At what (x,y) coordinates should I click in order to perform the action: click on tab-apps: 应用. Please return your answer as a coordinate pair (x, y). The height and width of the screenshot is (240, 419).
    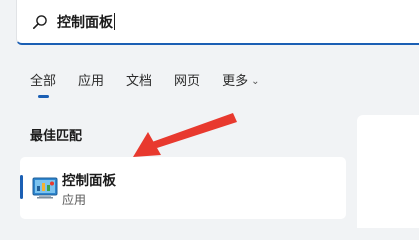
    Looking at the image, I should click on (91, 79).